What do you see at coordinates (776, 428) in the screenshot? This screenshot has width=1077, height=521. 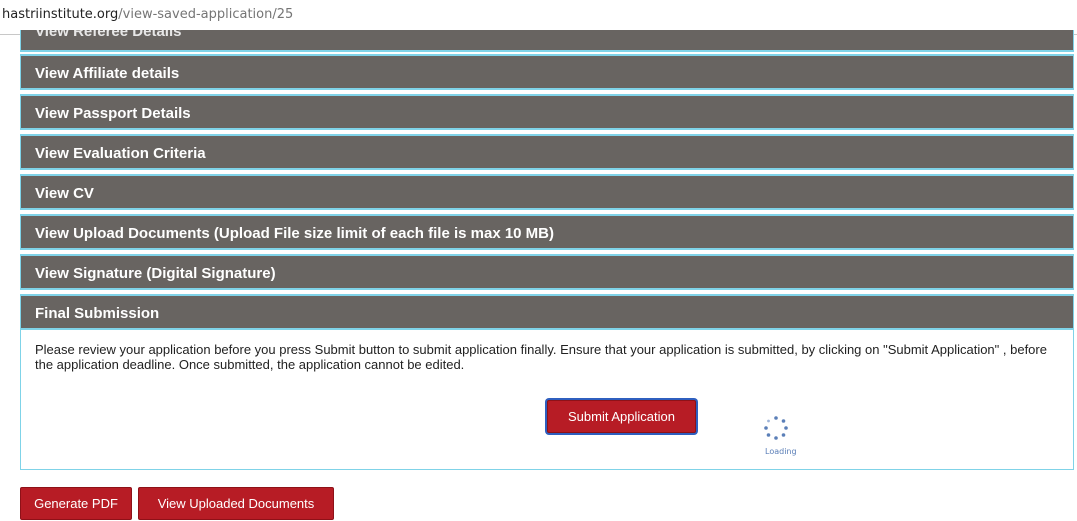 I see `loading-spinner-icon` at bounding box center [776, 428].